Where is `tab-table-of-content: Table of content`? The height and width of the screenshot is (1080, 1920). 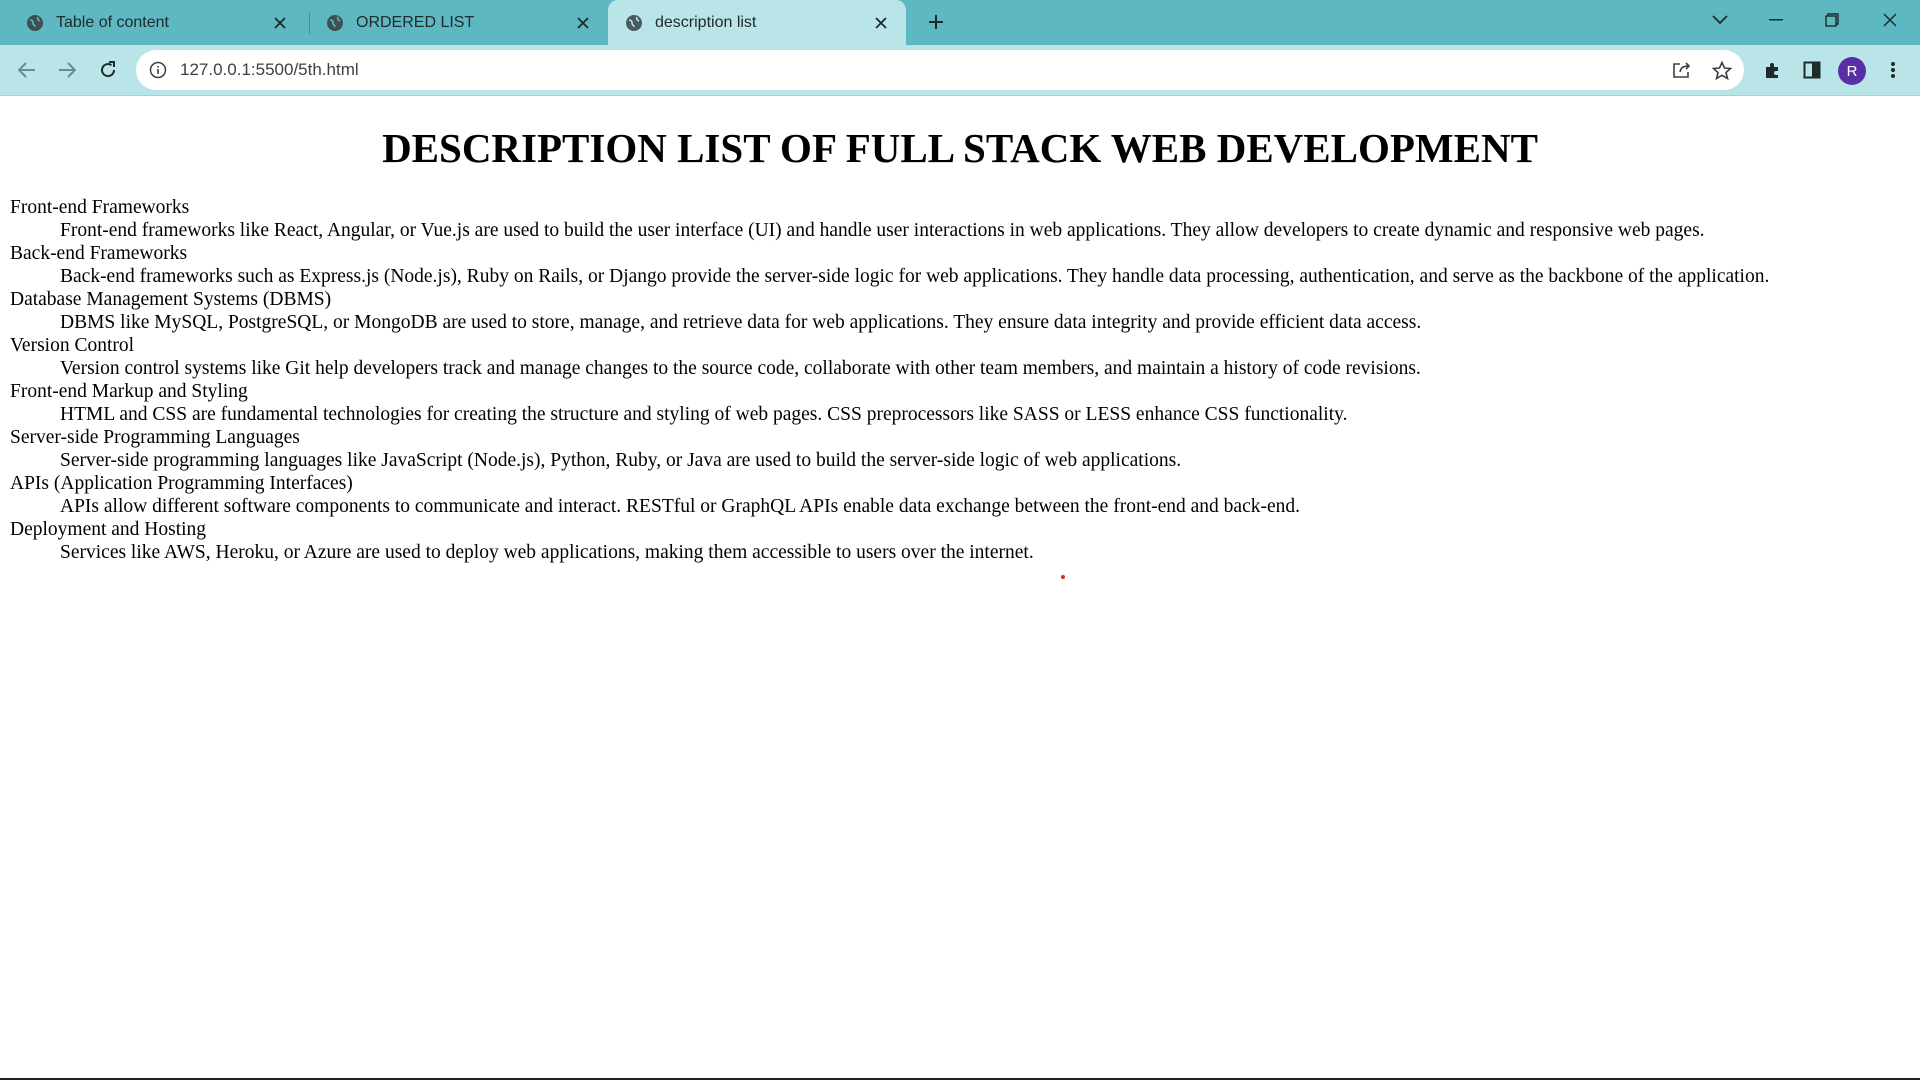
tab-table-of-content: Table of content is located at coordinates (152, 22).